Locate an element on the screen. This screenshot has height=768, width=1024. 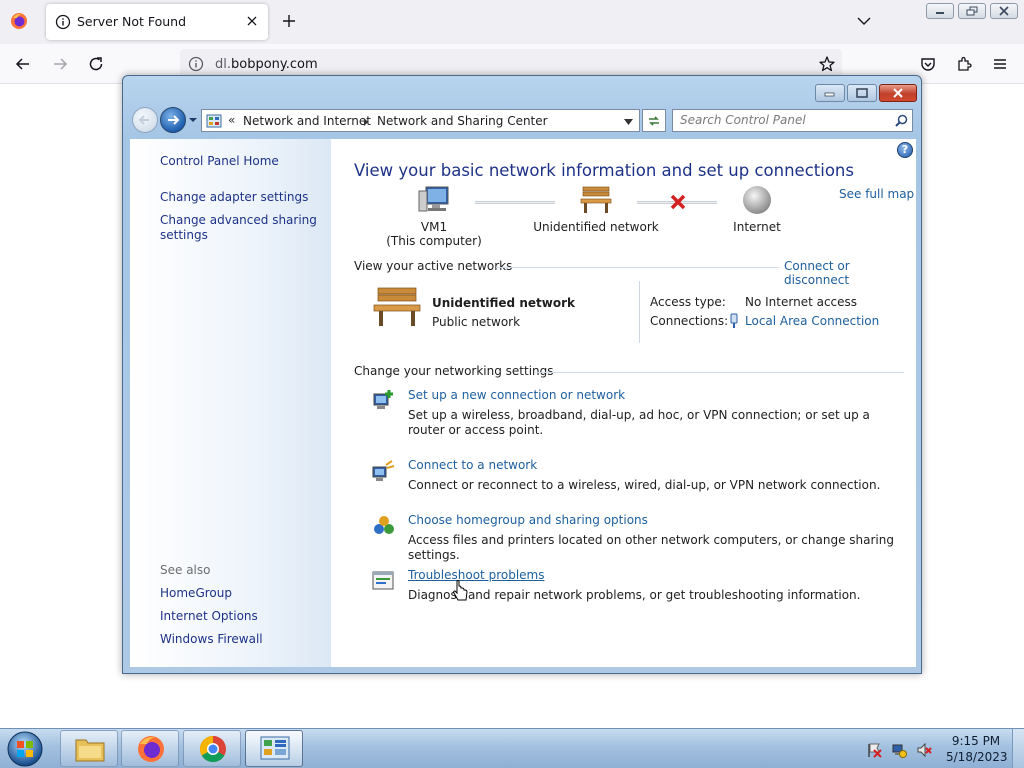
windows-firewall-link: Windows Firewall is located at coordinates (211, 639).